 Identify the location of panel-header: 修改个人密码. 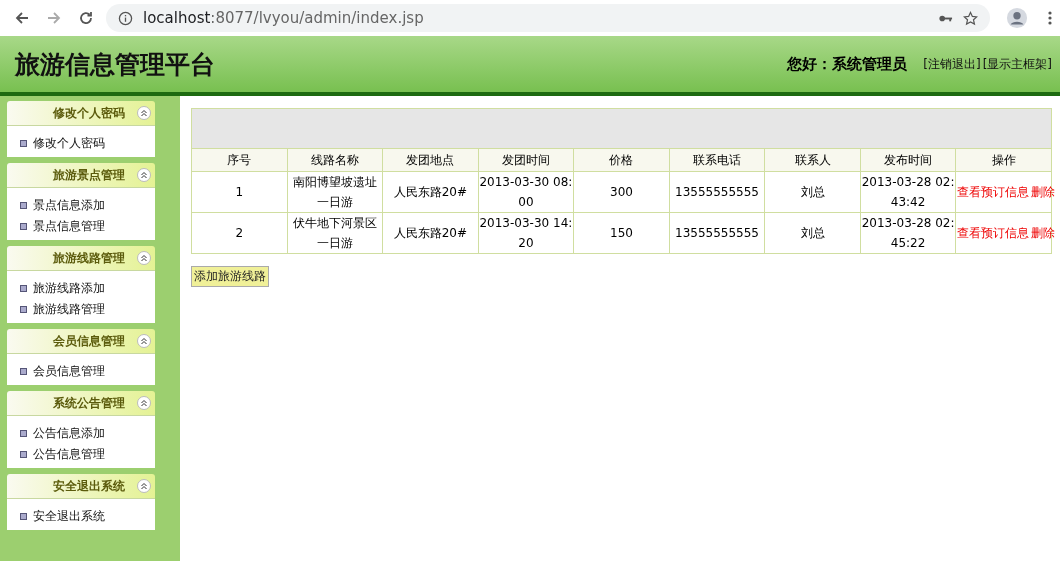
(81, 113).